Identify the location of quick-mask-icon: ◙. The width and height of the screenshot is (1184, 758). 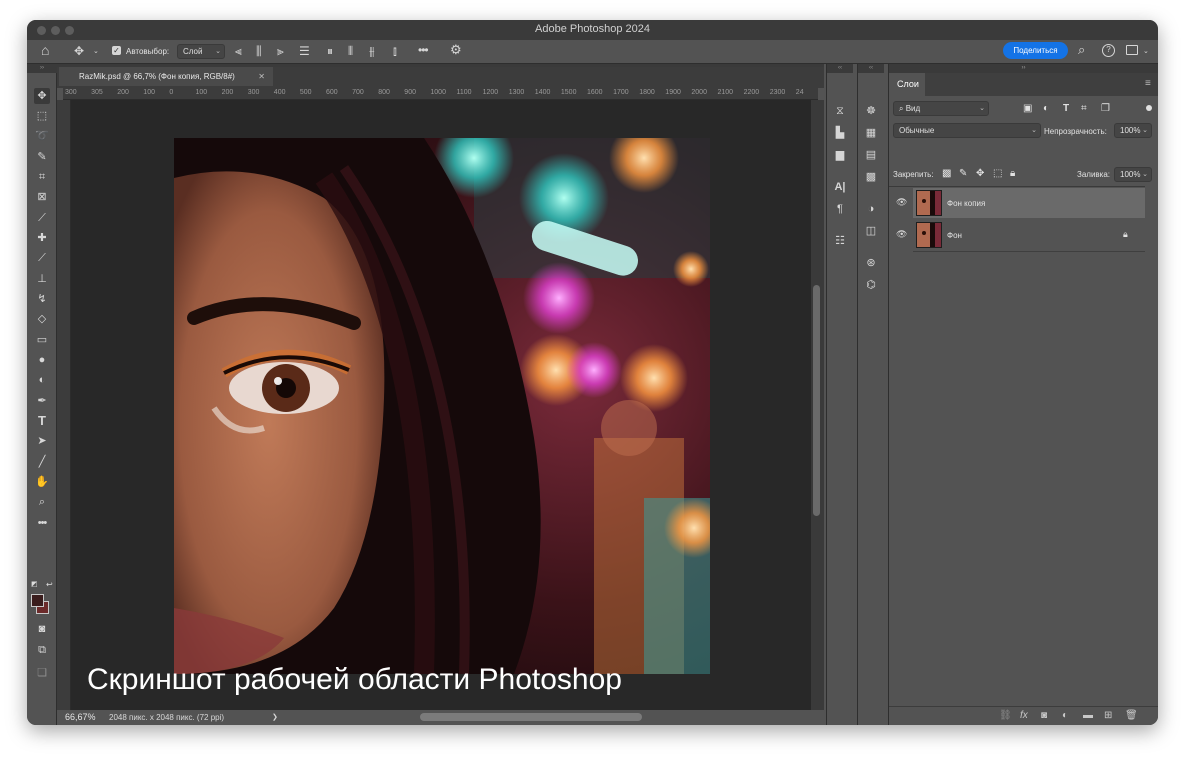
(42, 629).